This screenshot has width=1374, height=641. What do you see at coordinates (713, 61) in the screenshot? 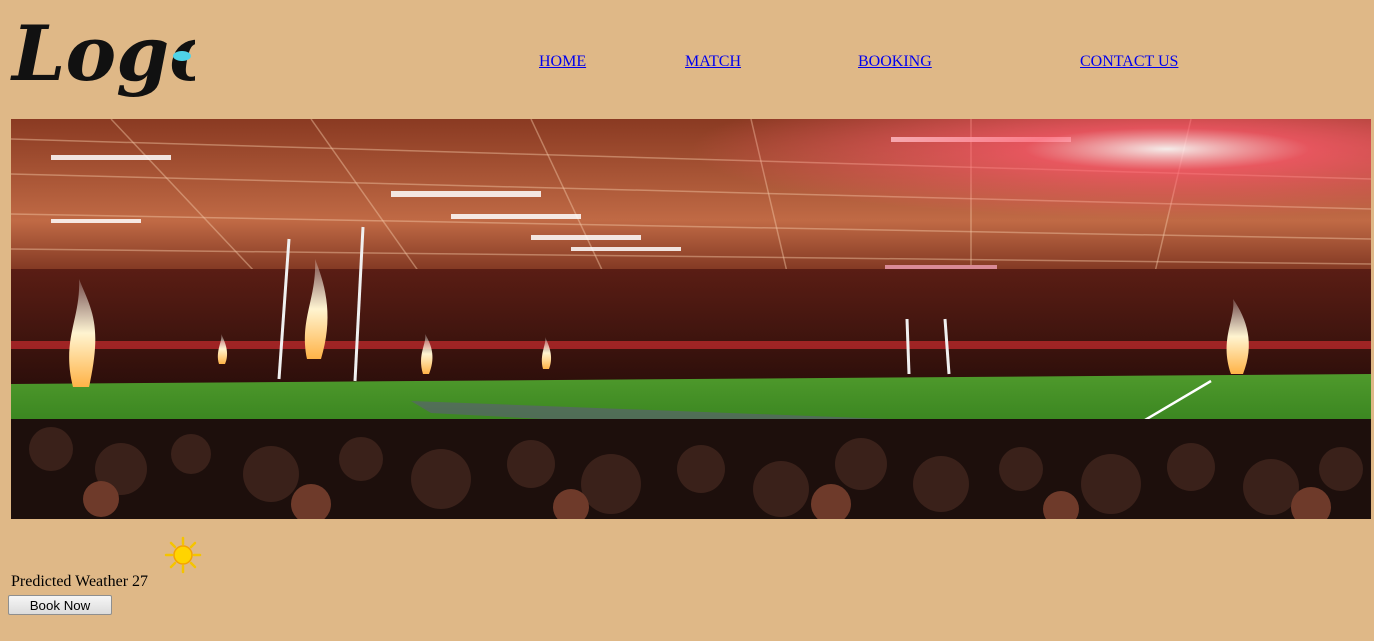
I see `nav-link-match: MATCH` at bounding box center [713, 61].